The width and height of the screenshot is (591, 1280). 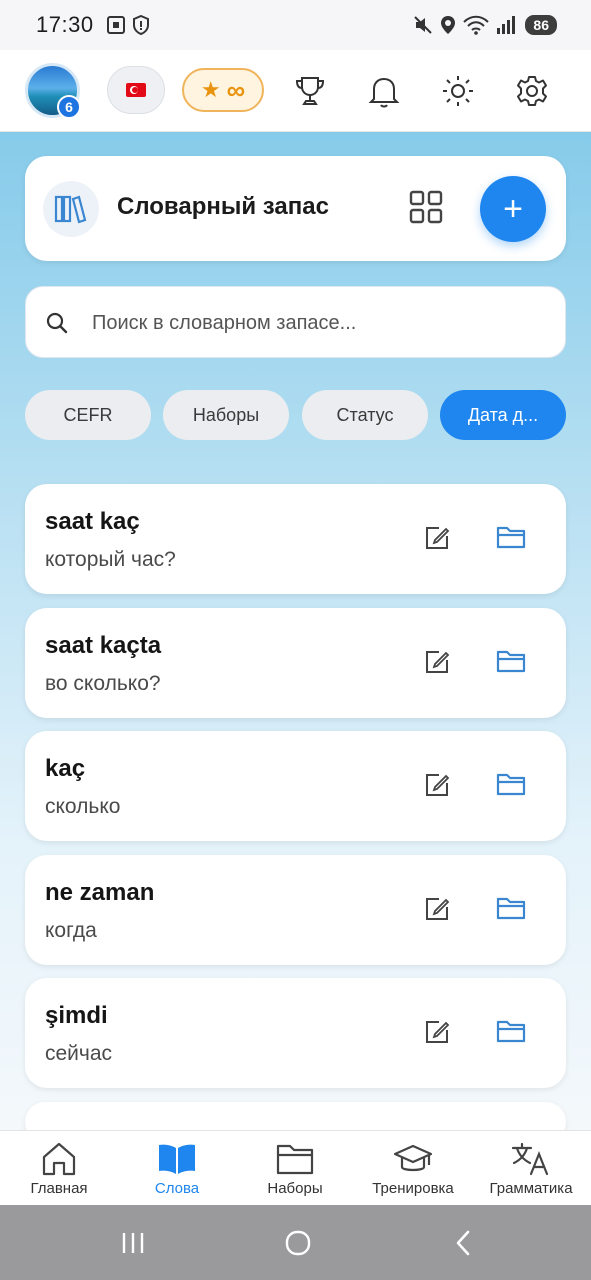 I want to click on word-translation: который час?, so click(x=110, y=559).